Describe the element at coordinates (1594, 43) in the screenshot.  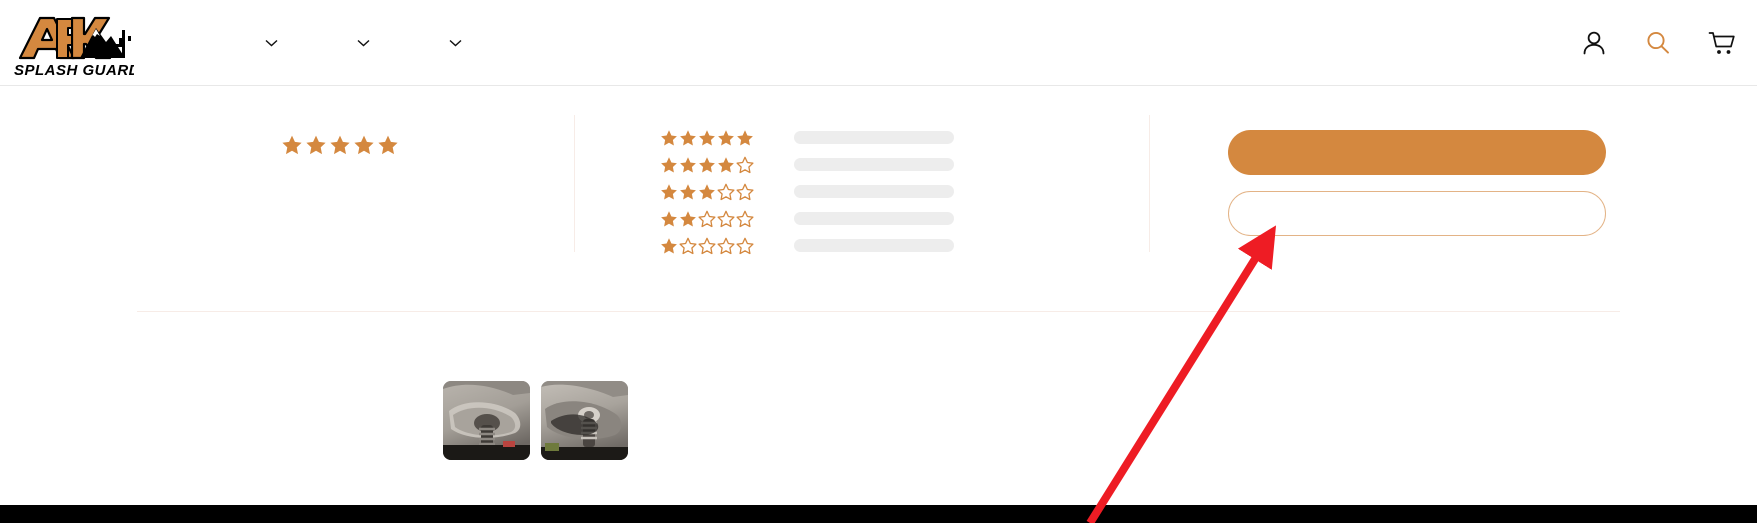
I see `account-icon` at that location.